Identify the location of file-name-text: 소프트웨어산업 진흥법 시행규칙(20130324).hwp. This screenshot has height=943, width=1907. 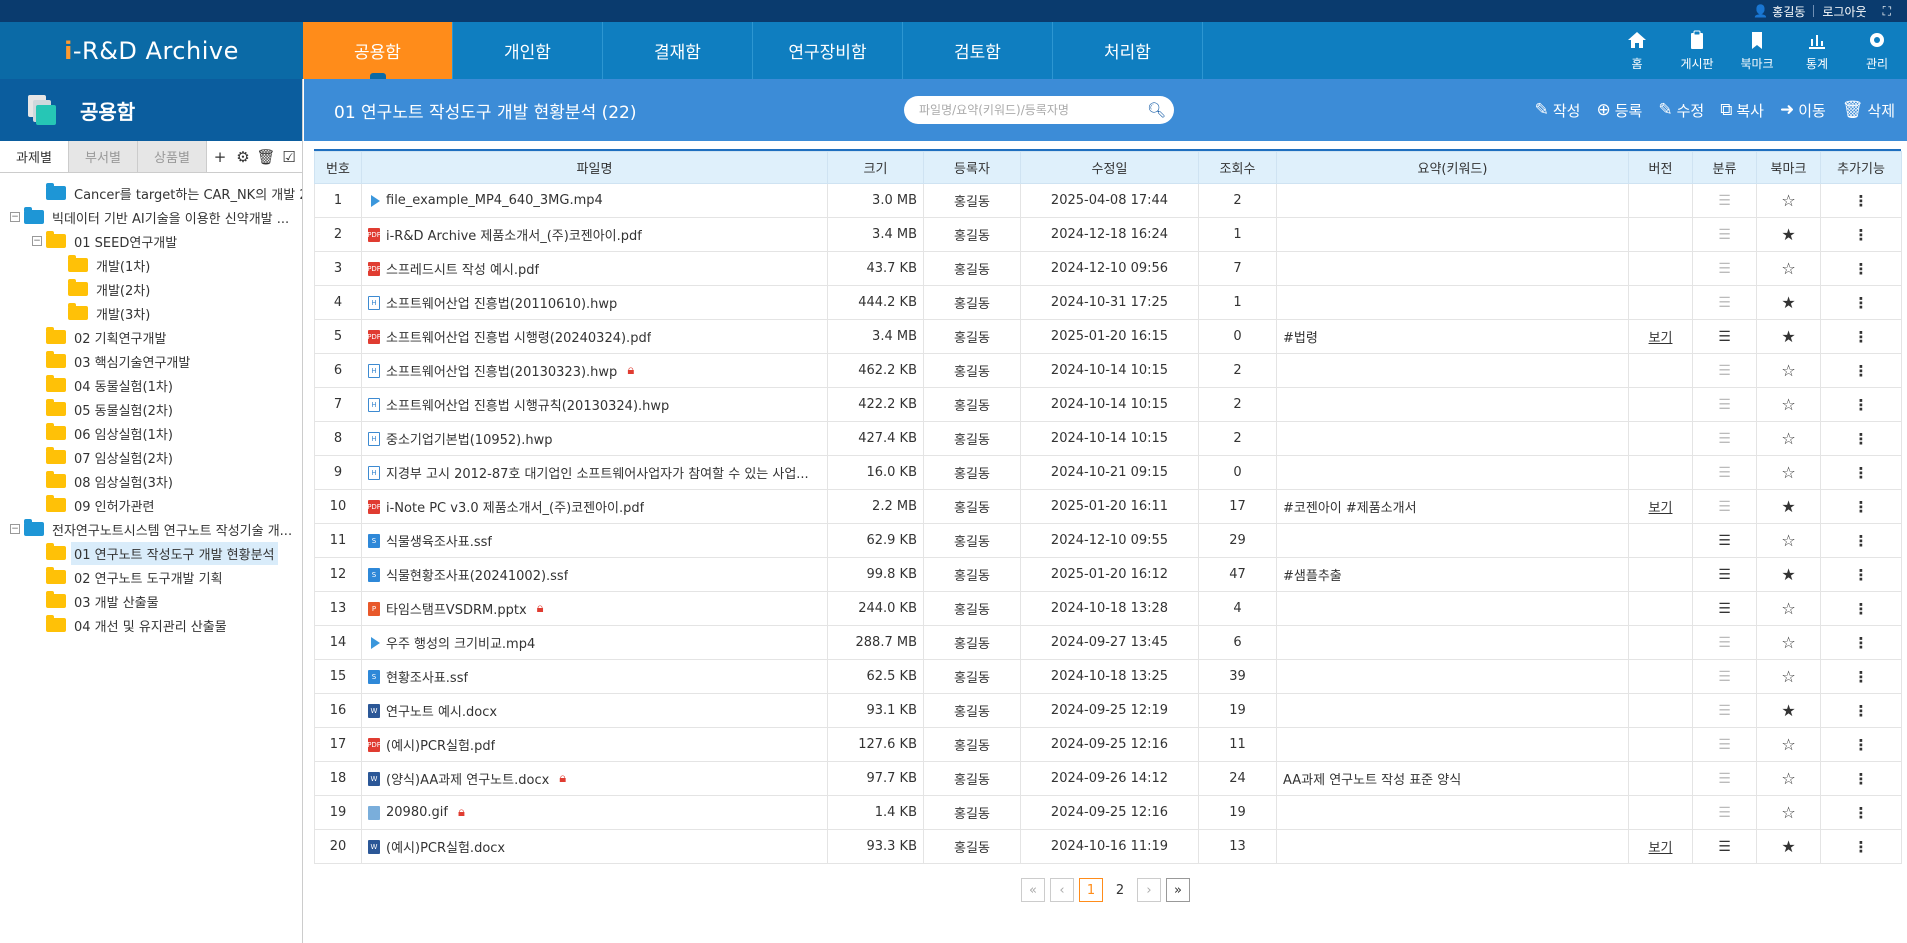
(527, 404).